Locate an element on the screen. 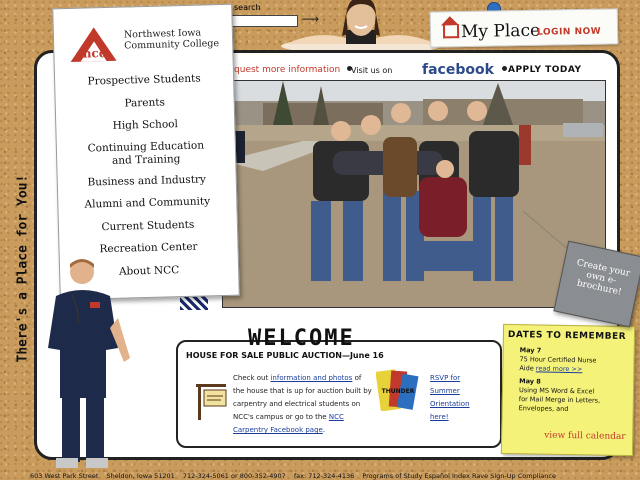 The image size is (640, 480). search-label: search is located at coordinates (247, 7).